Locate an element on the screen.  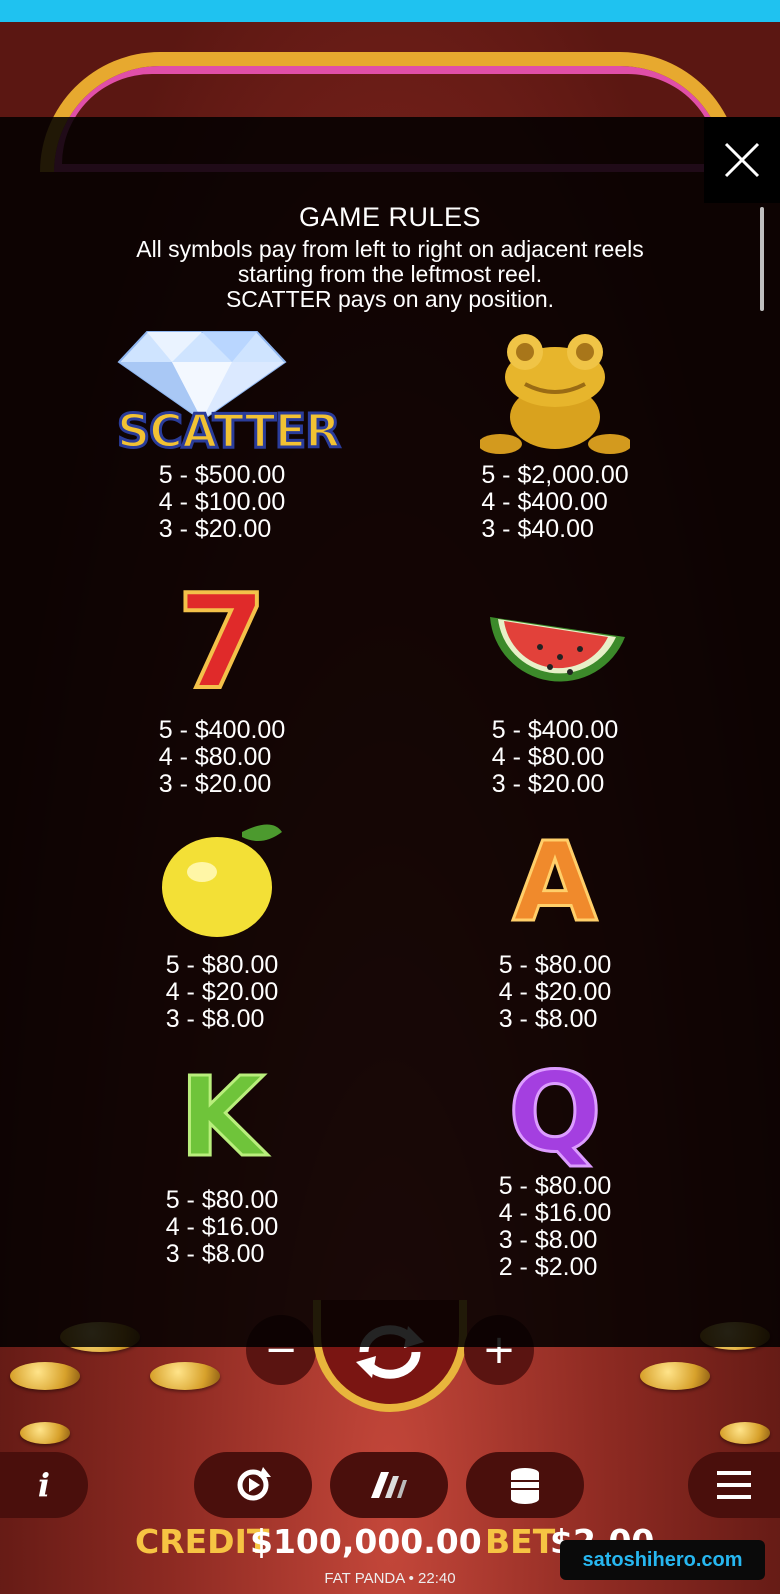
info-button: i is located at coordinates (44, 1485).